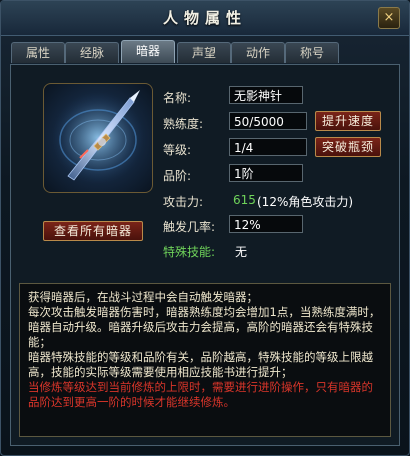 This screenshot has height=456, width=410. I want to click on tab-titles: 称号, so click(312, 52).